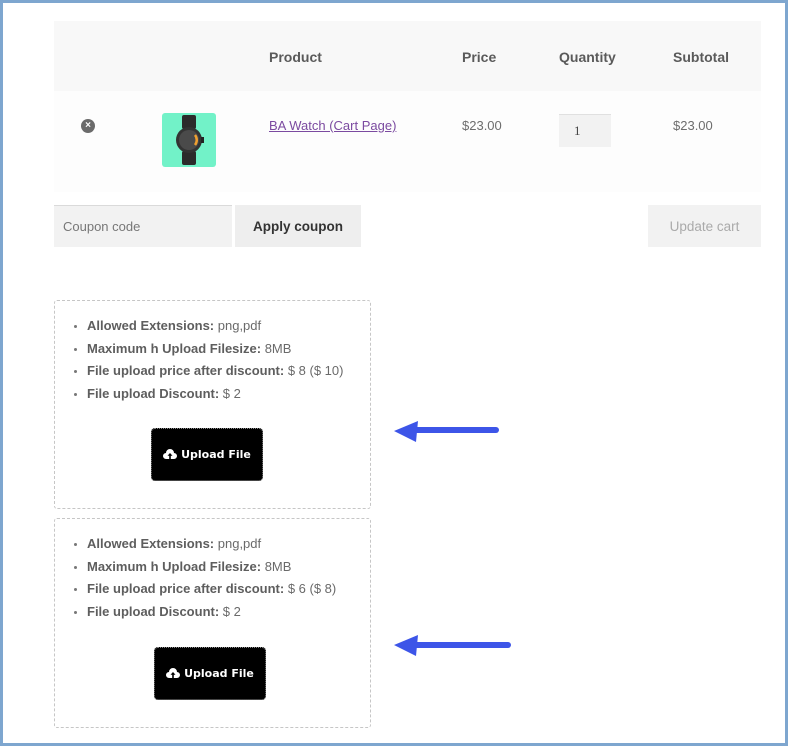 This screenshot has height=746, width=788. What do you see at coordinates (88, 126) in the screenshot?
I see `remove-item-icon: ×` at bounding box center [88, 126].